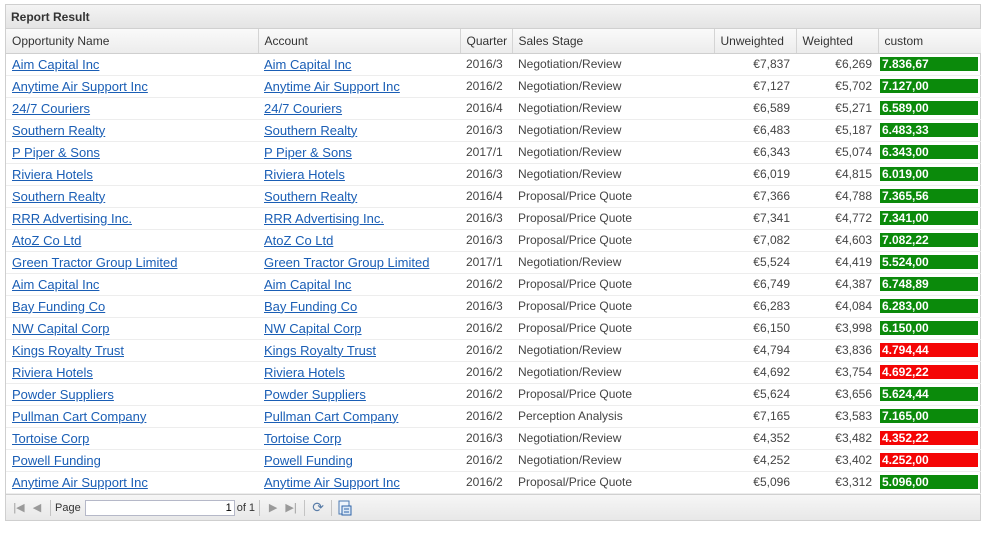 Image resolution: width=981 pixels, height=534 pixels. What do you see at coordinates (331, 416) in the screenshot?
I see `account-link: Pullman Cart Company` at bounding box center [331, 416].